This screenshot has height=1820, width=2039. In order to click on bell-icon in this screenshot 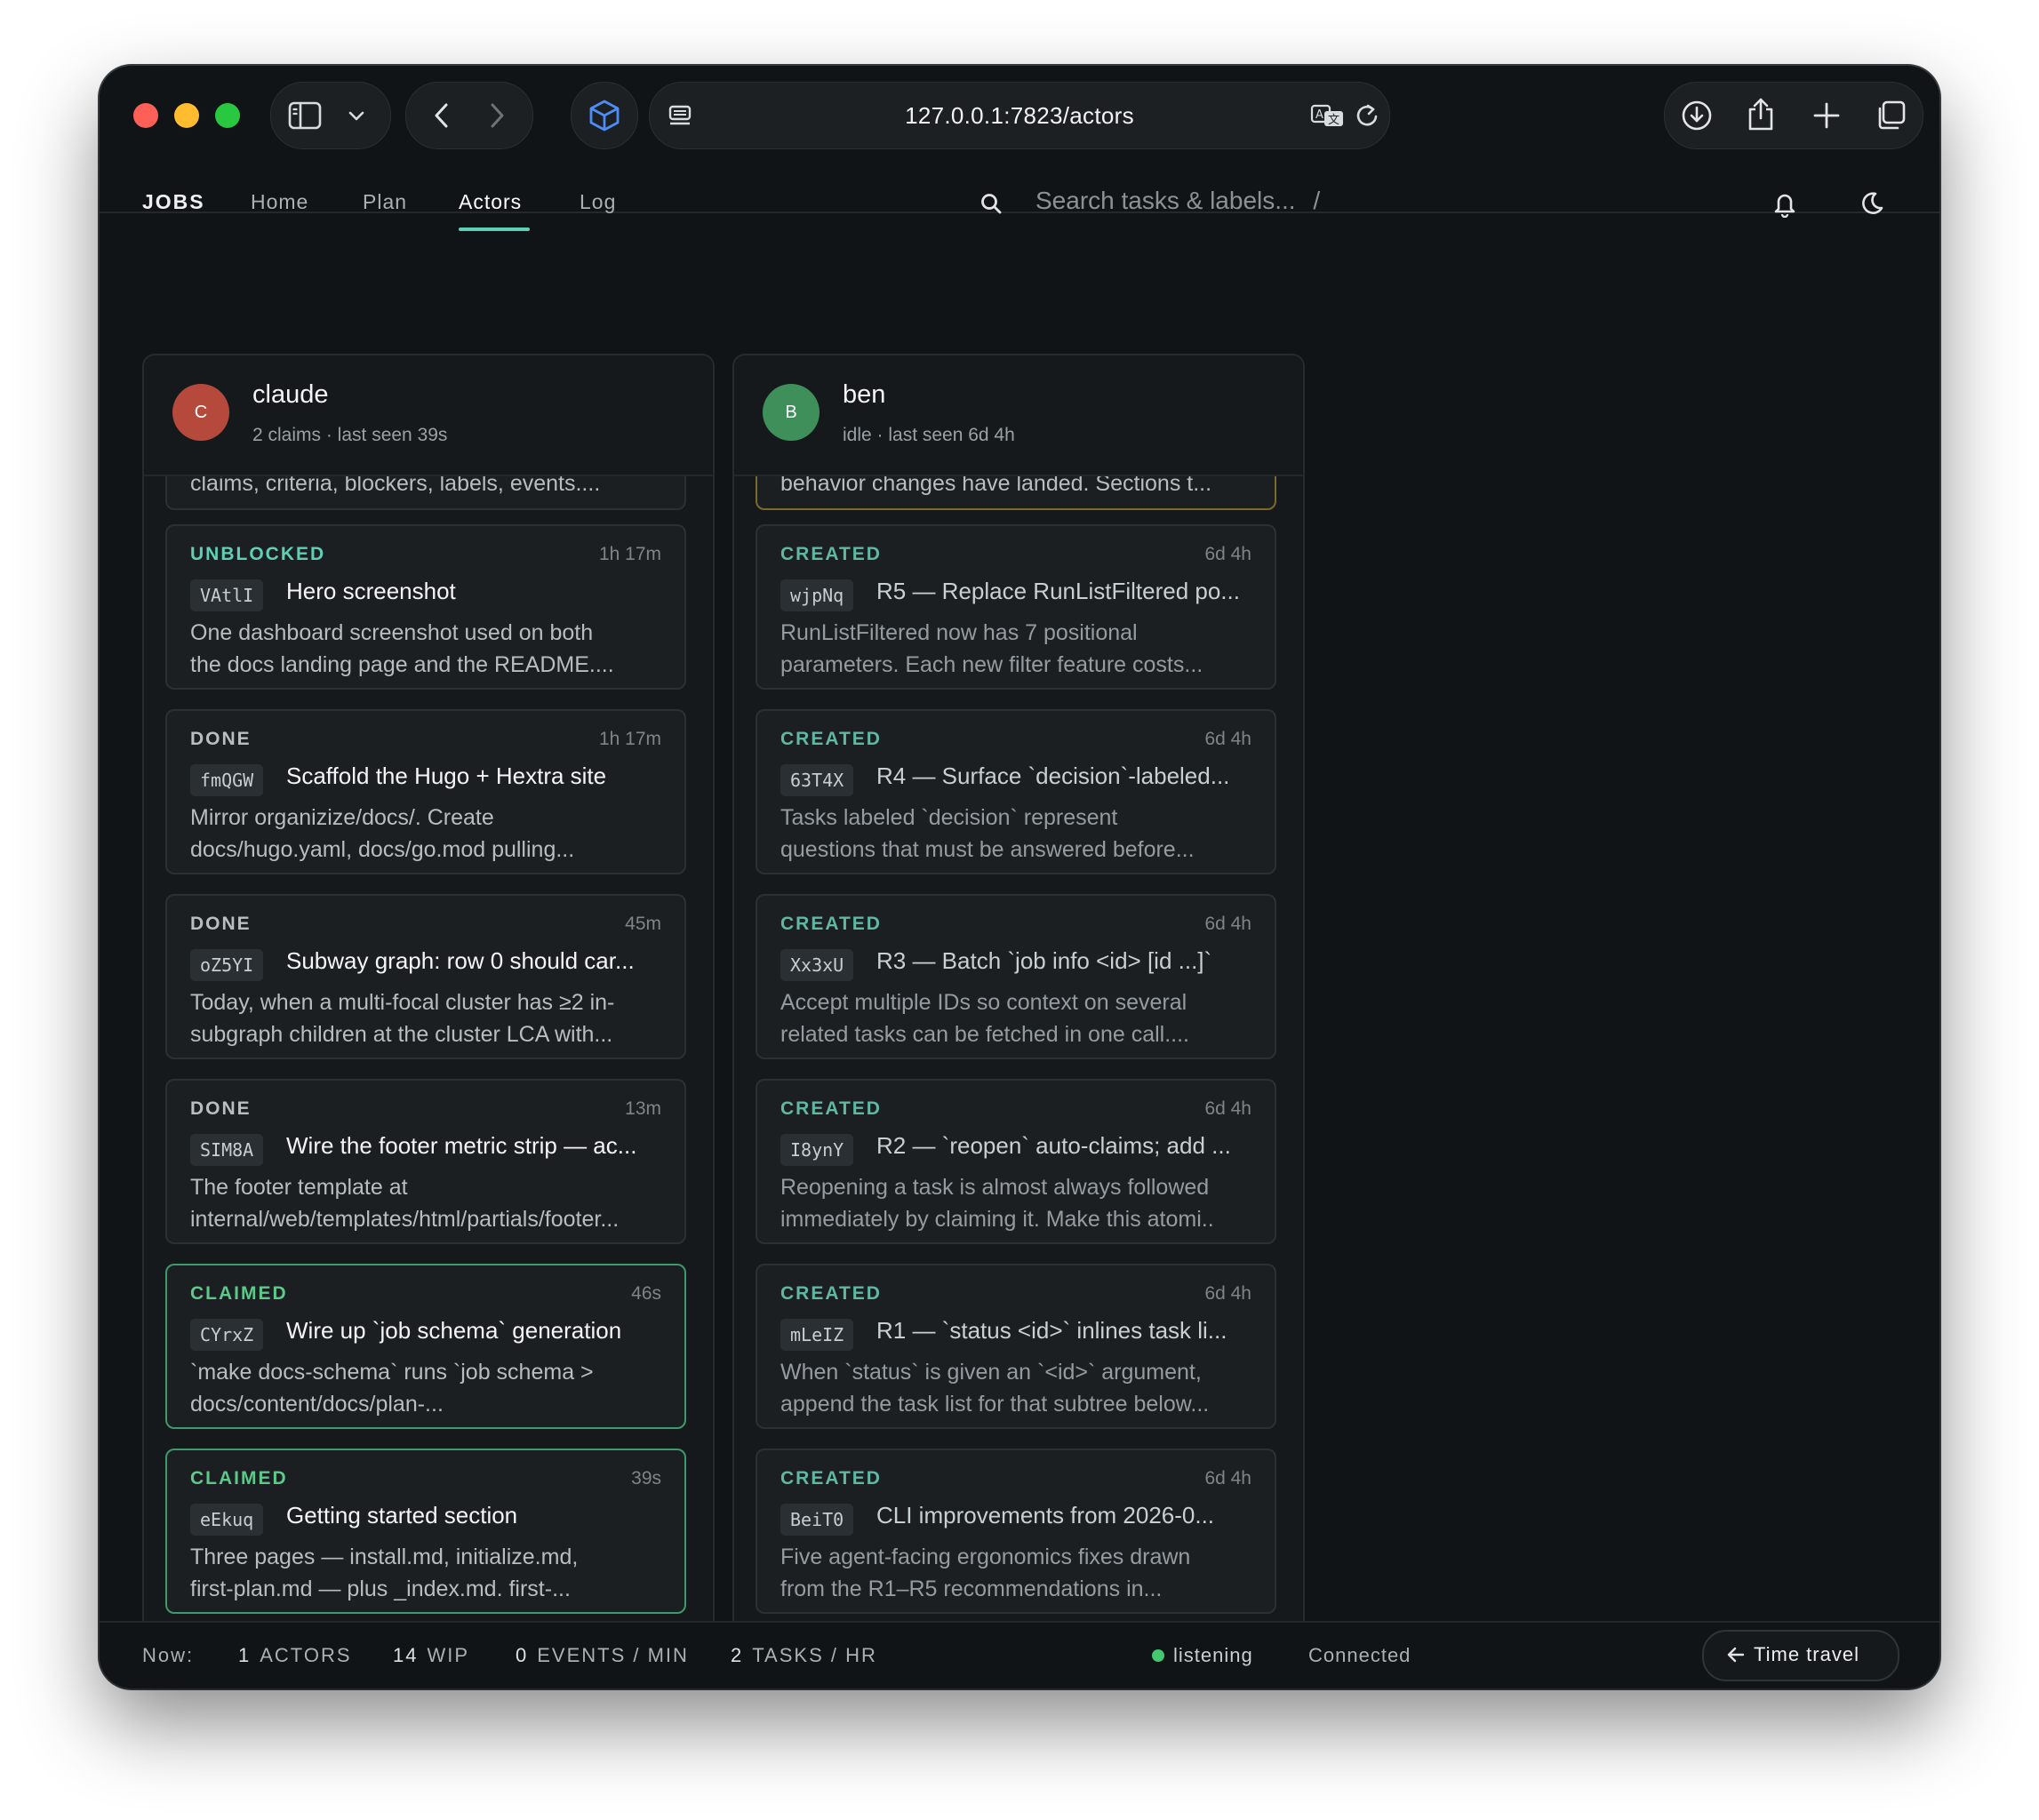, I will do `click(1785, 203)`.